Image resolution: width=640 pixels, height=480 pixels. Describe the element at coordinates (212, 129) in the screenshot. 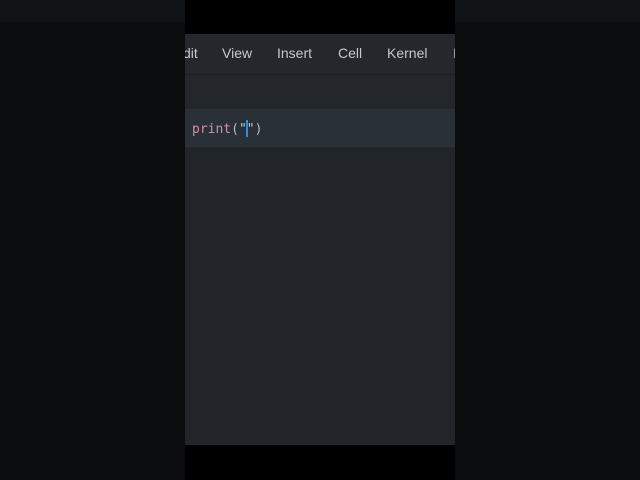

I see `code-keyword: print` at that location.